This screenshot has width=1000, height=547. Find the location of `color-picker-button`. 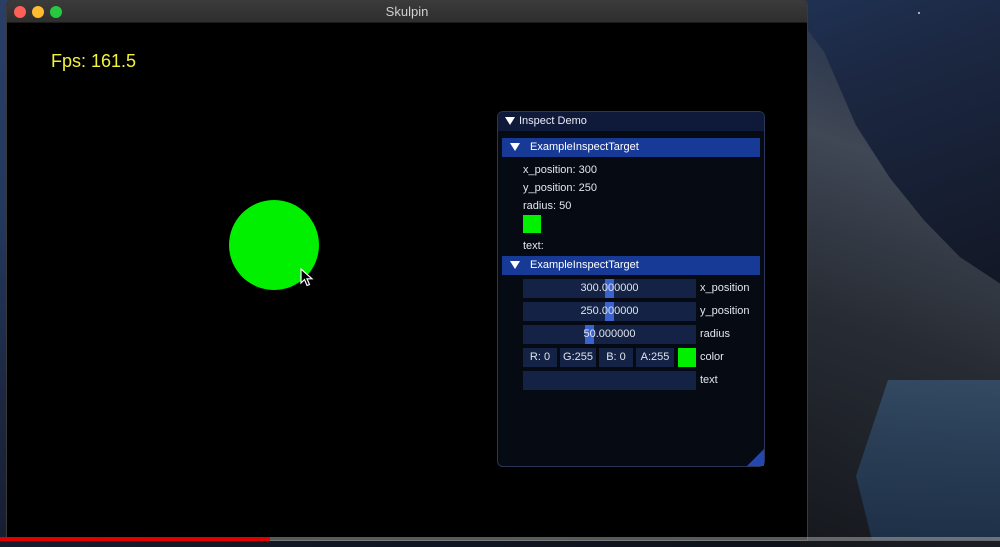

color-picker-button is located at coordinates (687, 357).